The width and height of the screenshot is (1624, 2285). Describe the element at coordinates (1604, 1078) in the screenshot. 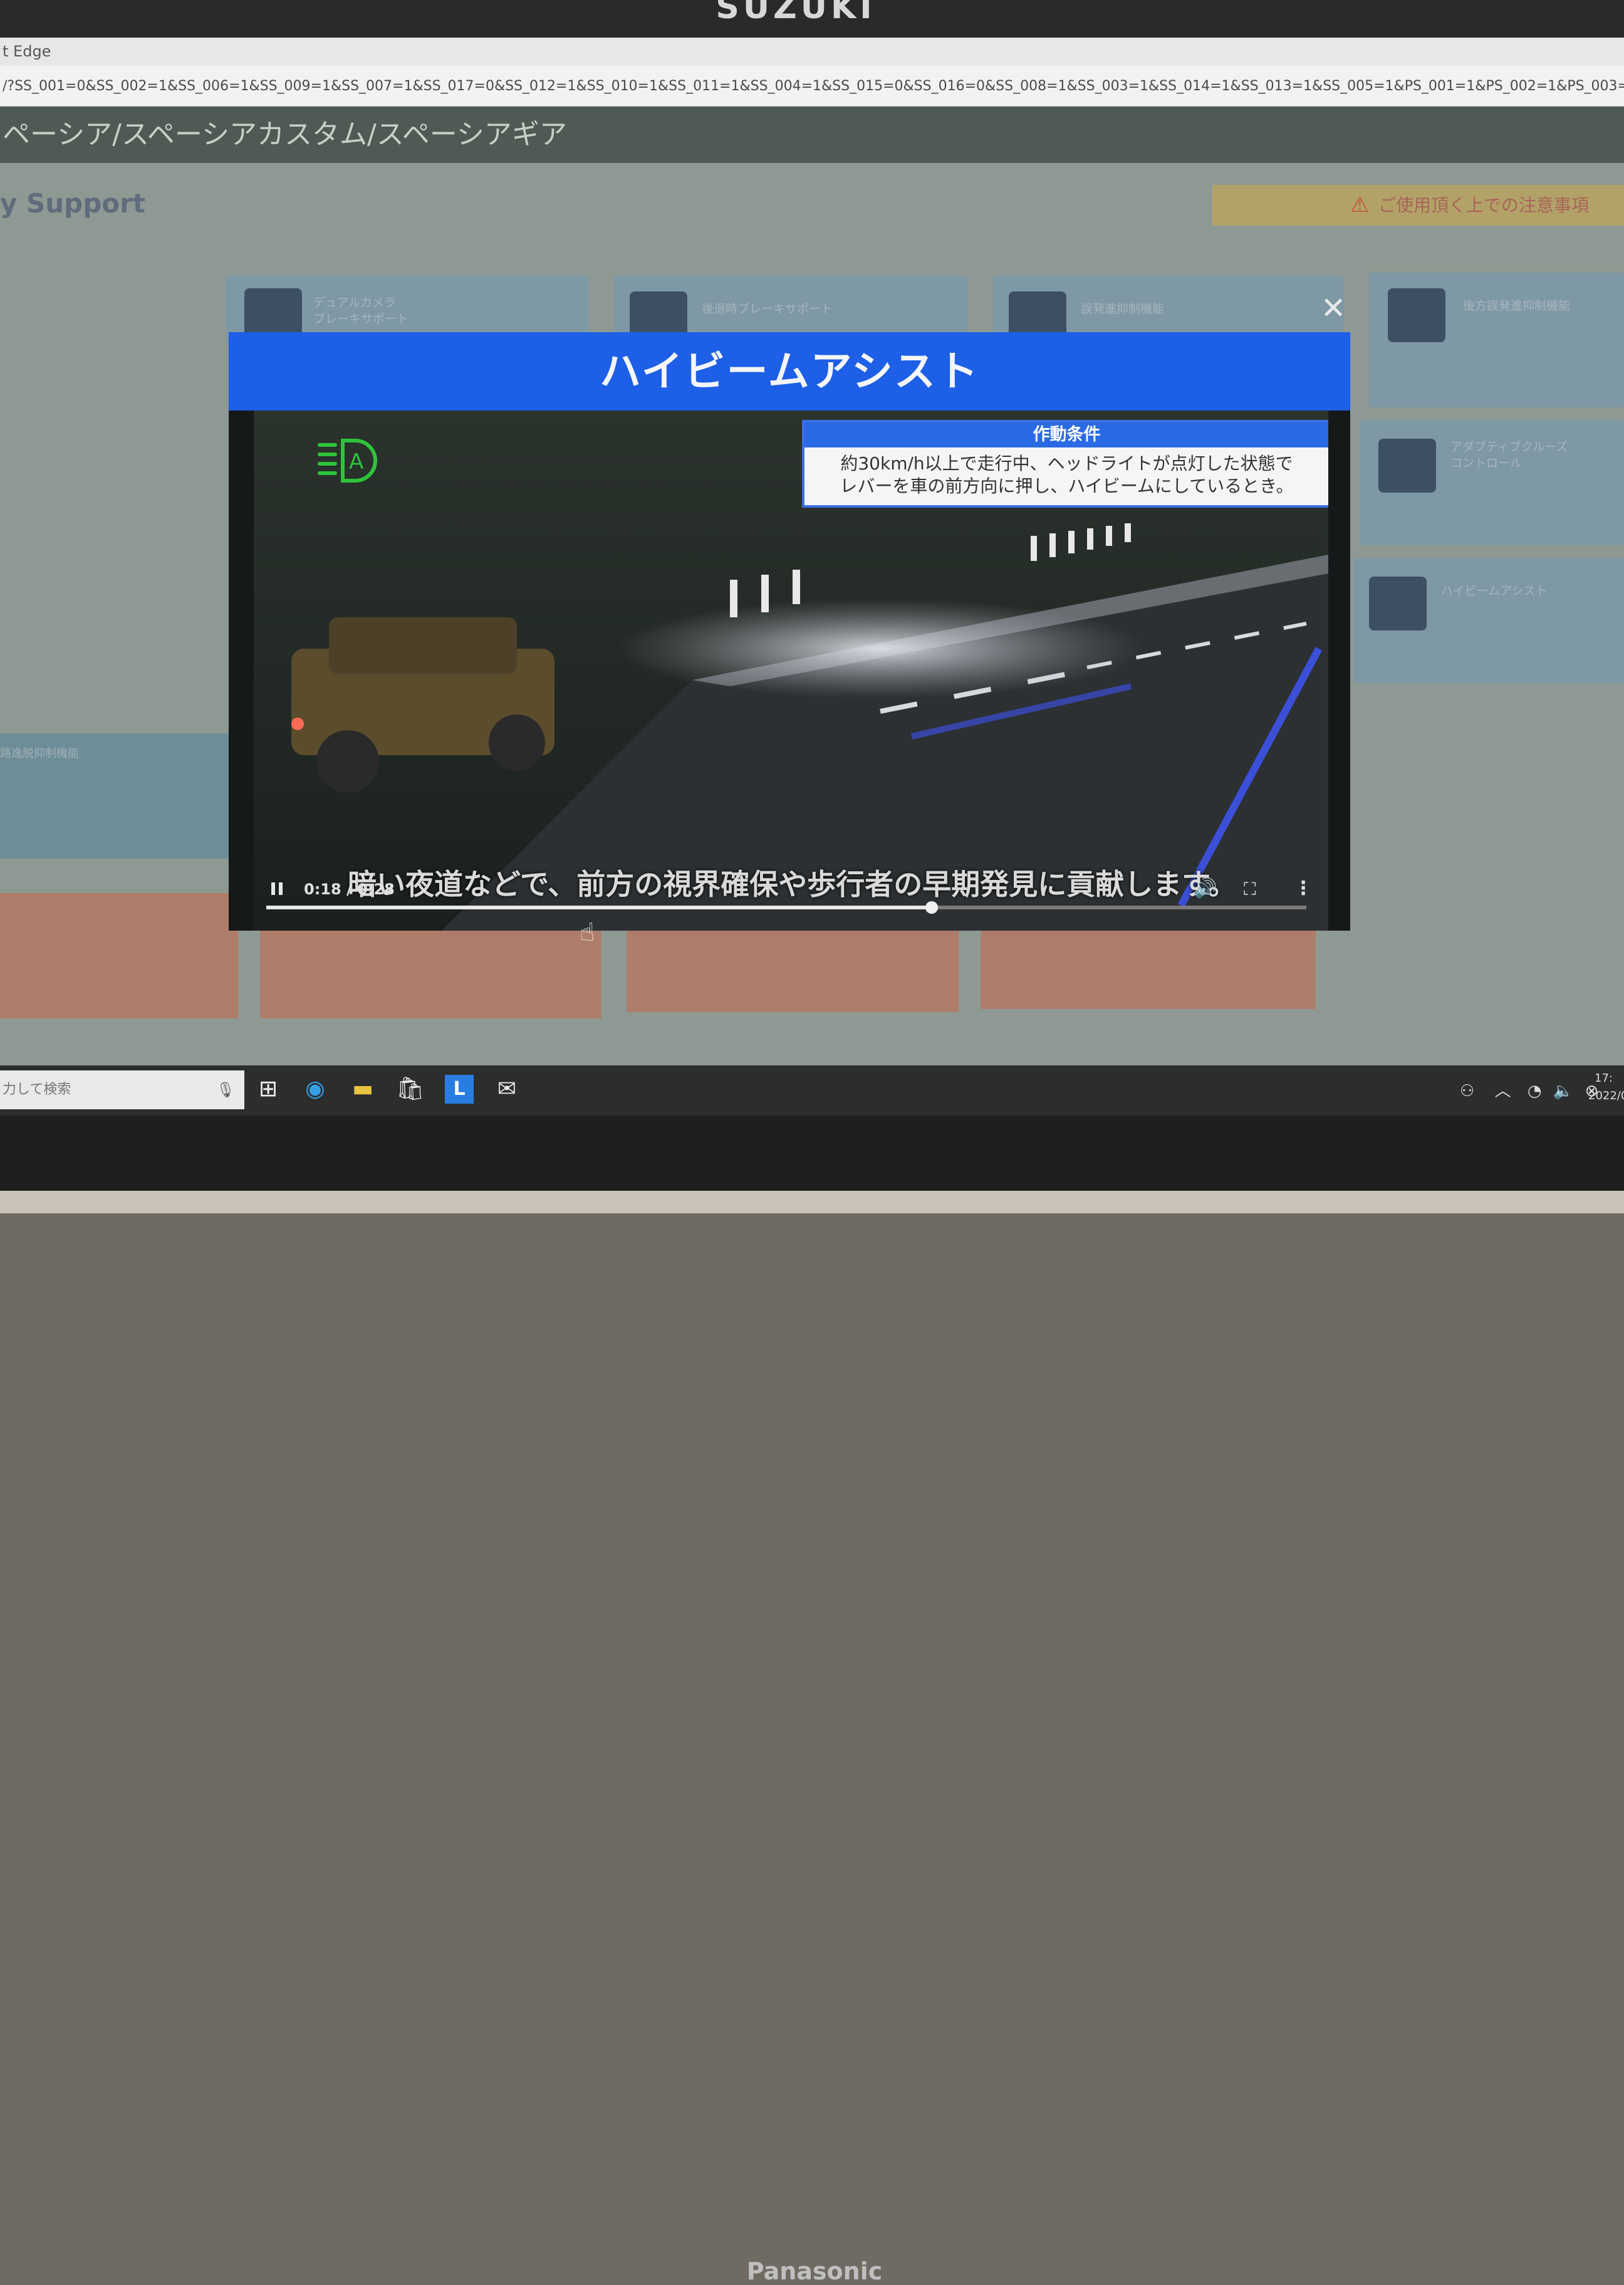

I see `clock-time: 17:` at that location.